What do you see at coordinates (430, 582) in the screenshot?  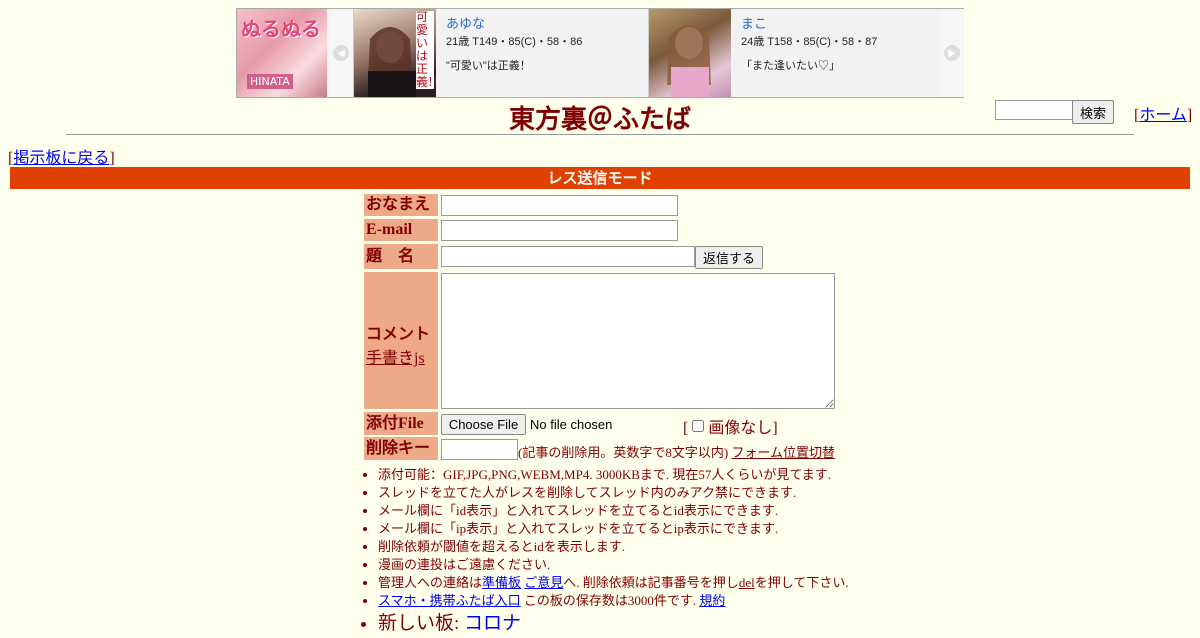 I see `rule-text: 管理人への連絡は` at bounding box center [430, 582].